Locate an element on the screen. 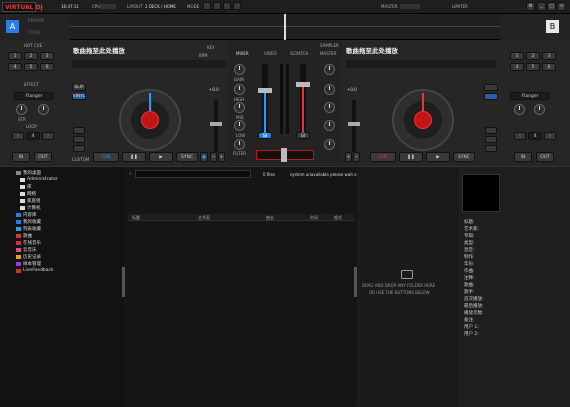 The image size is (570, 407). deck-b-headphone-button: 🎧︎ is located at coordinates (303, 135).